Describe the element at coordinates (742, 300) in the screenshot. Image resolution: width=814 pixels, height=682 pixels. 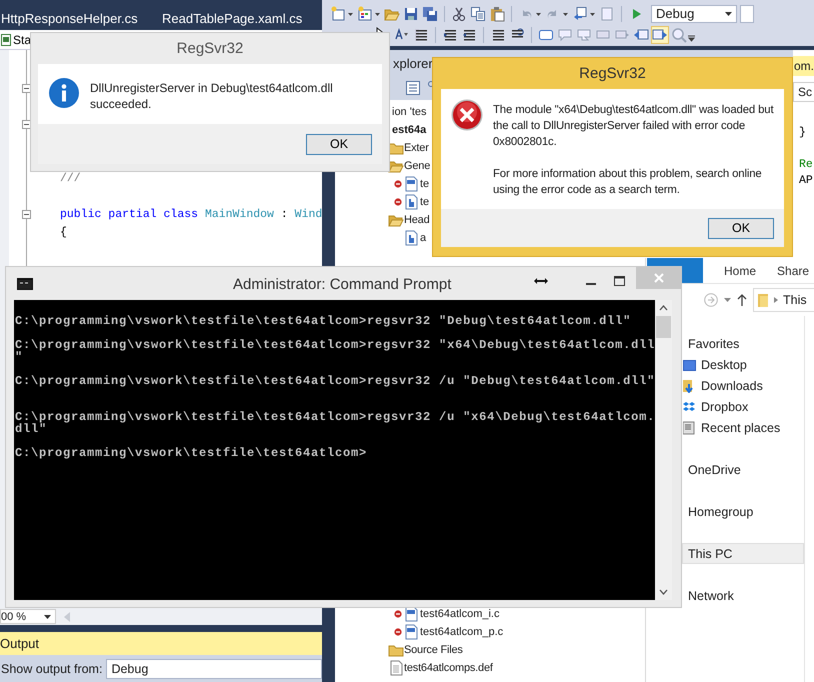
I see `up-arrow-icon` at that location.